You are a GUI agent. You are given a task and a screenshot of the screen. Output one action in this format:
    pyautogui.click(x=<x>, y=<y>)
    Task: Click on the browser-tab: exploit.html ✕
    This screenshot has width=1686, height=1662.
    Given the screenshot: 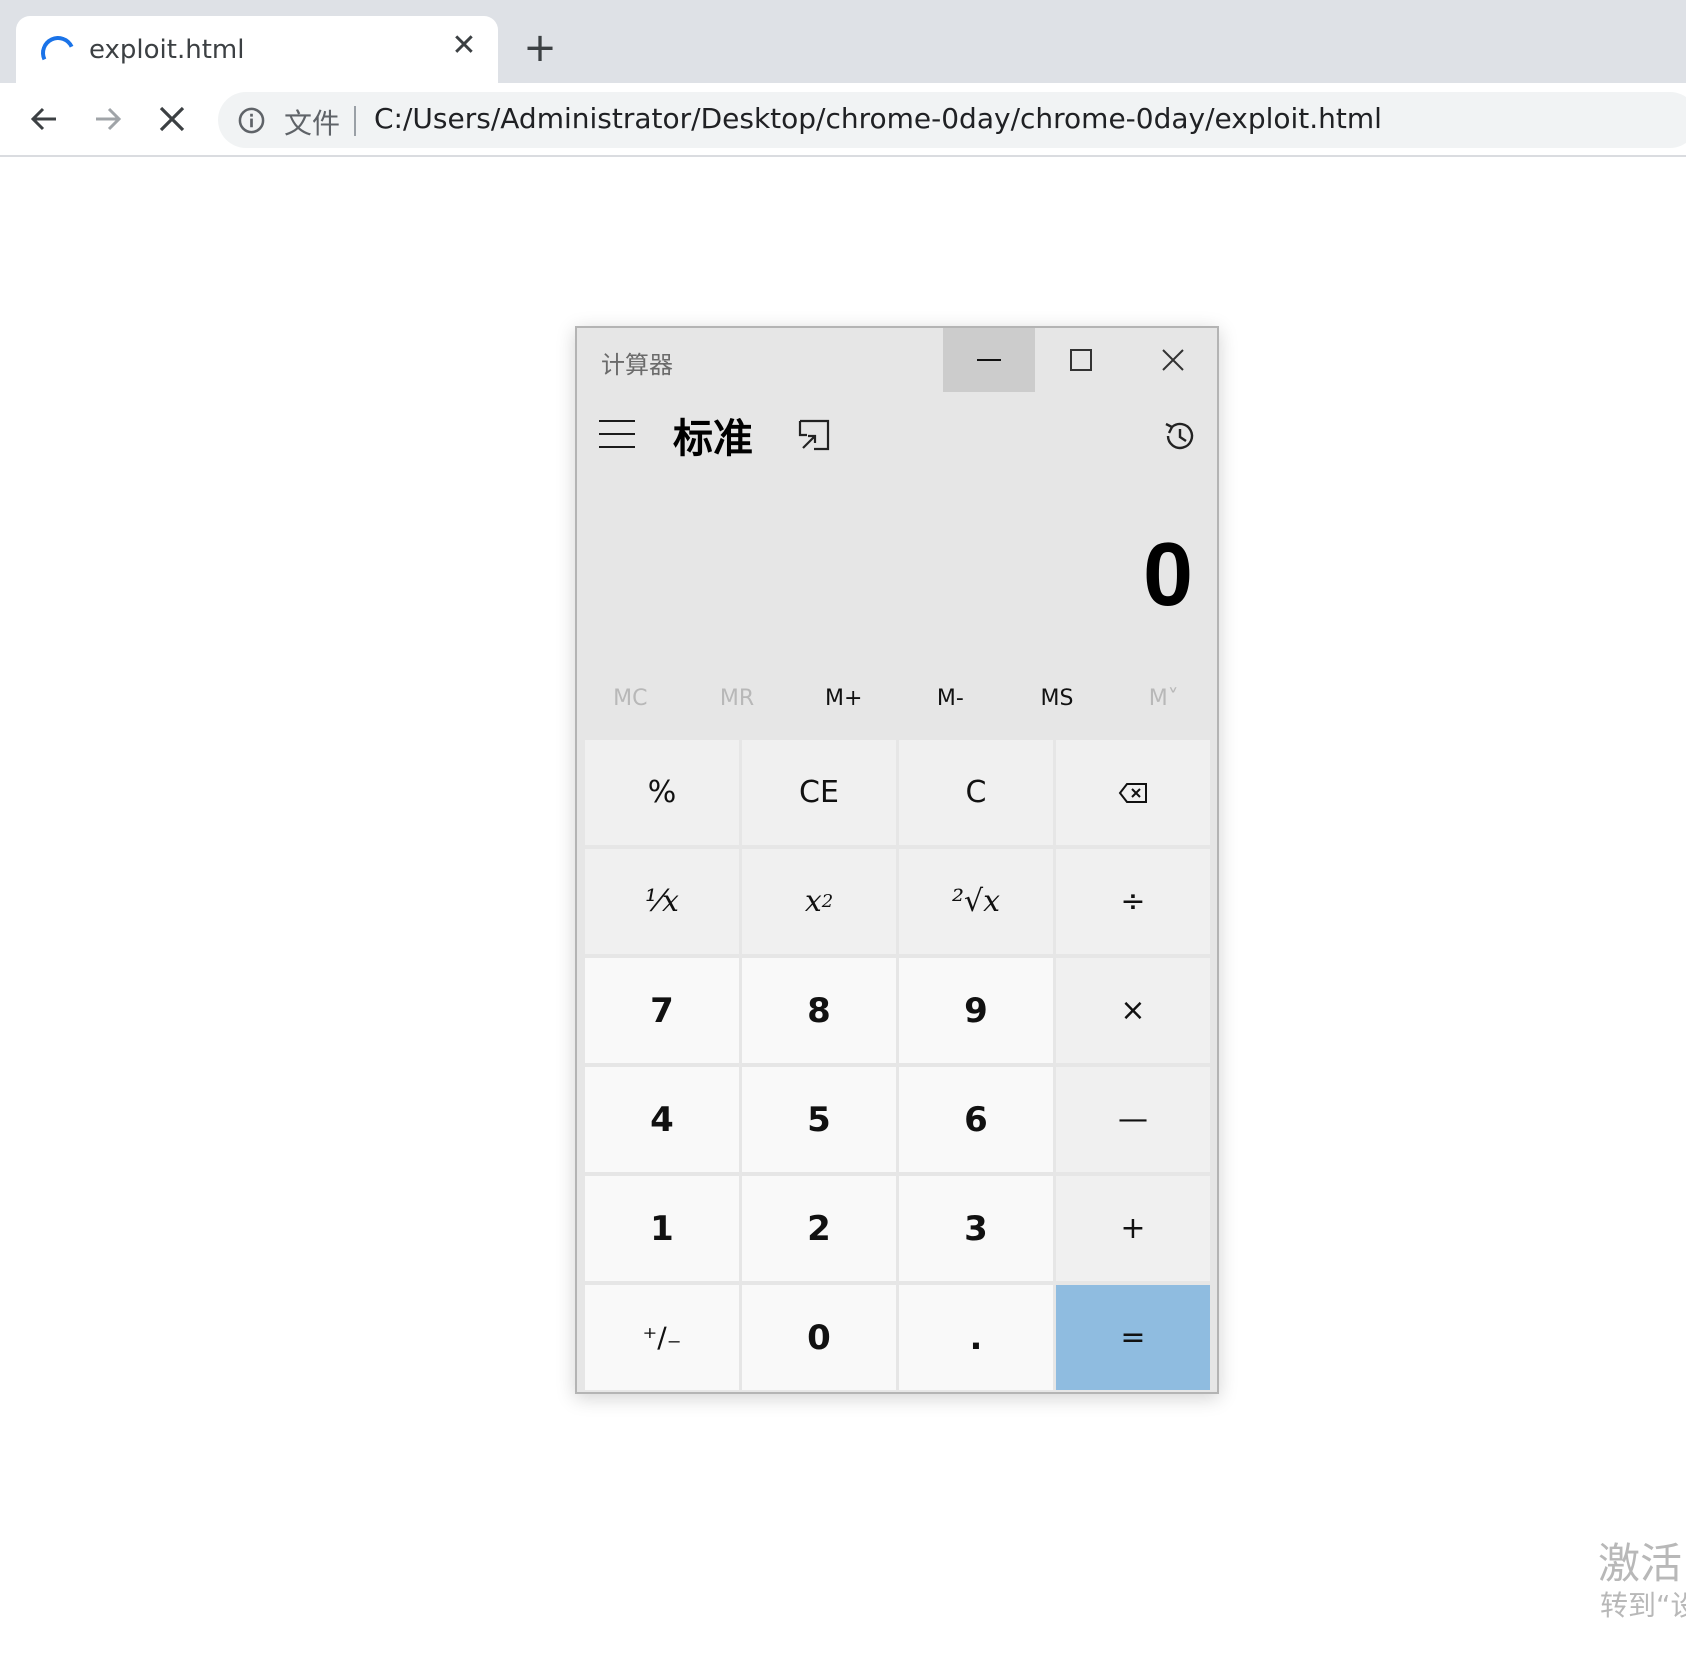 What is the action you would take?
    pyautogui.click(x=257, y=49)
    